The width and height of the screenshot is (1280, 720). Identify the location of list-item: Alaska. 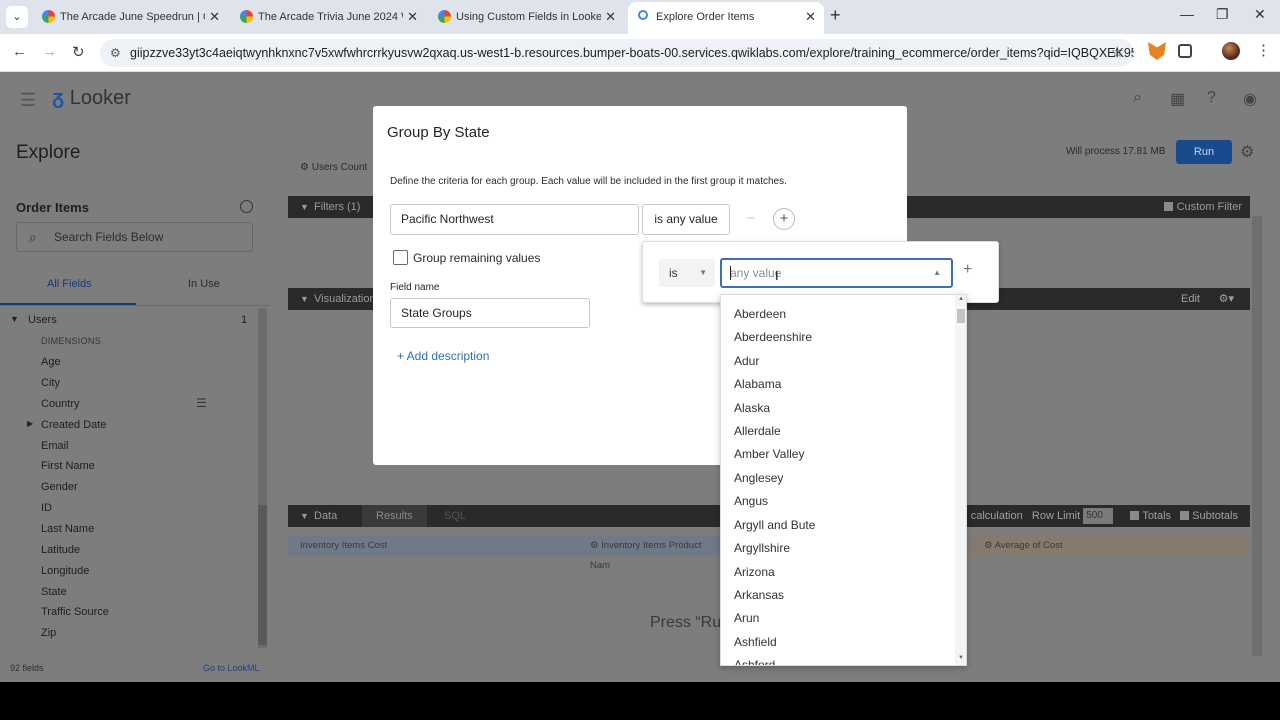
(752, 408).